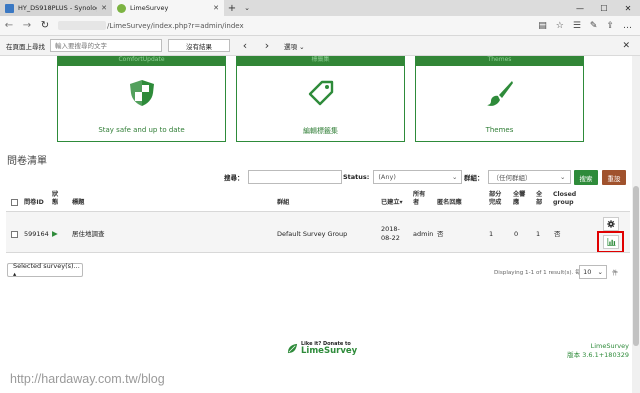  I want to click on limesurvey-logo-icon, so click(292, 348).